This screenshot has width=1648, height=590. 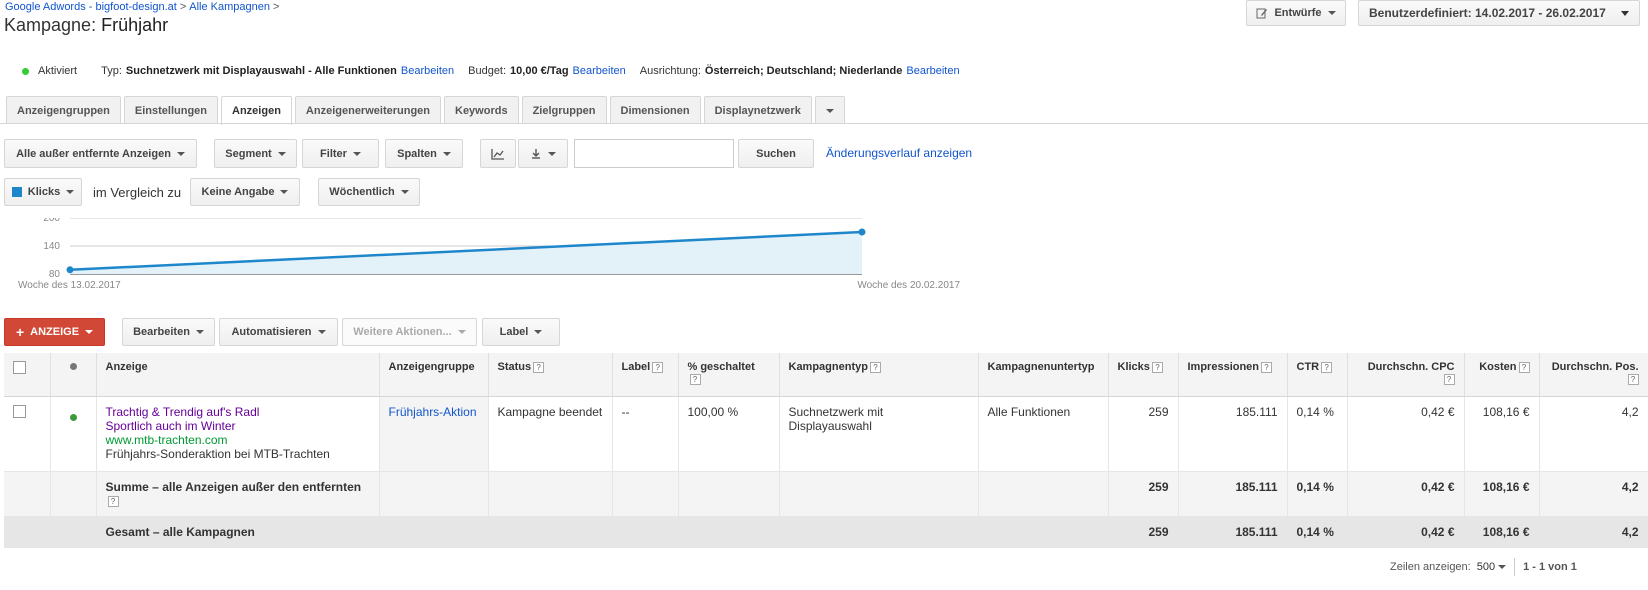 What do you see at coordinates (1502, 494) in the screenshot?
I see `summary-cost: 108,16 €` at bounding box center [1502, 494].